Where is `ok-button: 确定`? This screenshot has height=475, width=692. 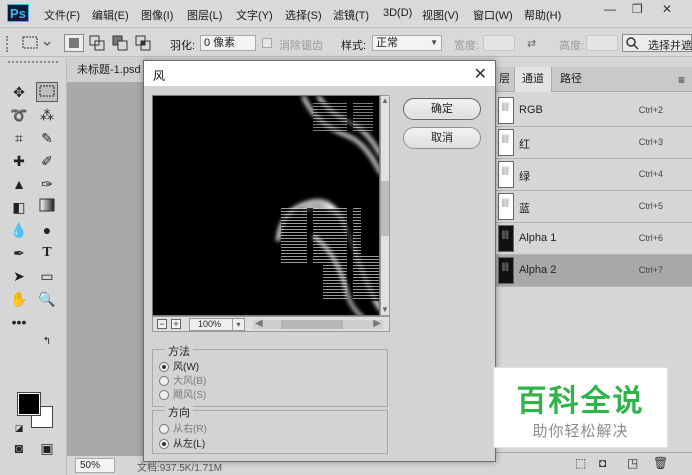
ok-button: 确定 is located at coordinates (442, 109).